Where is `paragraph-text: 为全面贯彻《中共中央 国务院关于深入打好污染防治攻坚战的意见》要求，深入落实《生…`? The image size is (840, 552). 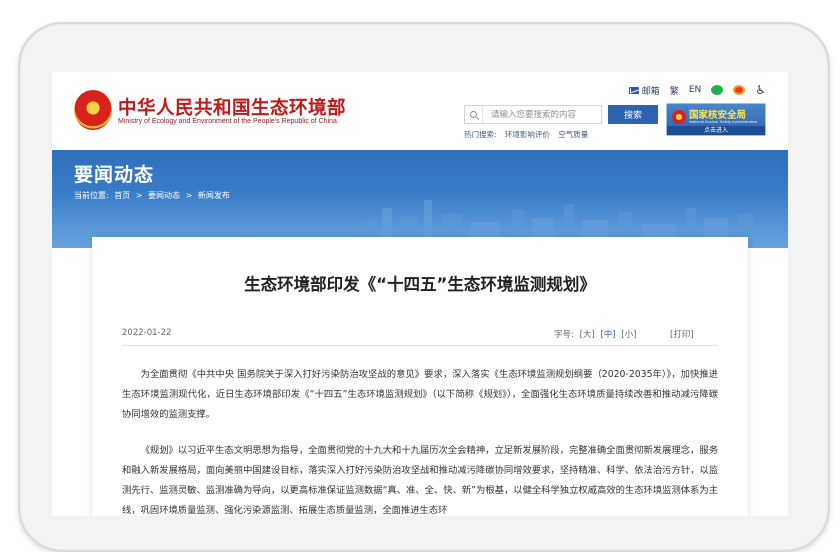
paragraph-text: 为全面贯彻《中共中央 国务院关于深入打好污染防治攻坚战的意见》要求，深入落实《生… is located at coordinates (420, 394).